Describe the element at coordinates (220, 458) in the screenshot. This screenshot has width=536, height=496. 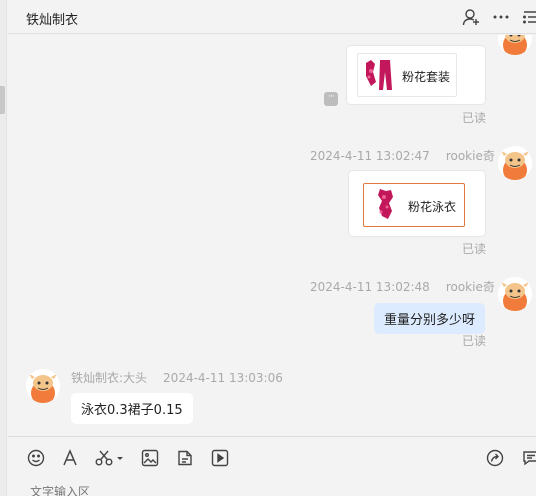
I see `video-icon` at that location.